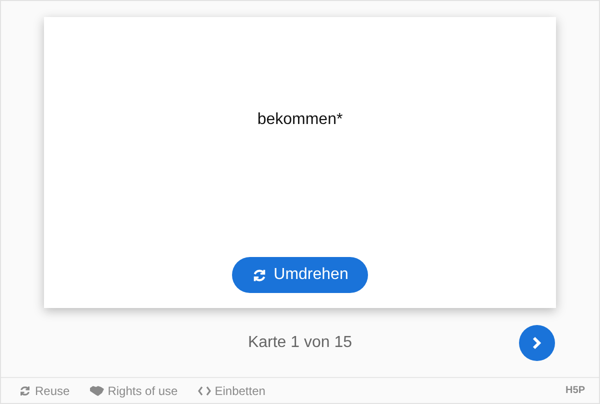 This screenshot has height=404, width=600. I want to click on footer-link: Reuse, so click(44, 391).